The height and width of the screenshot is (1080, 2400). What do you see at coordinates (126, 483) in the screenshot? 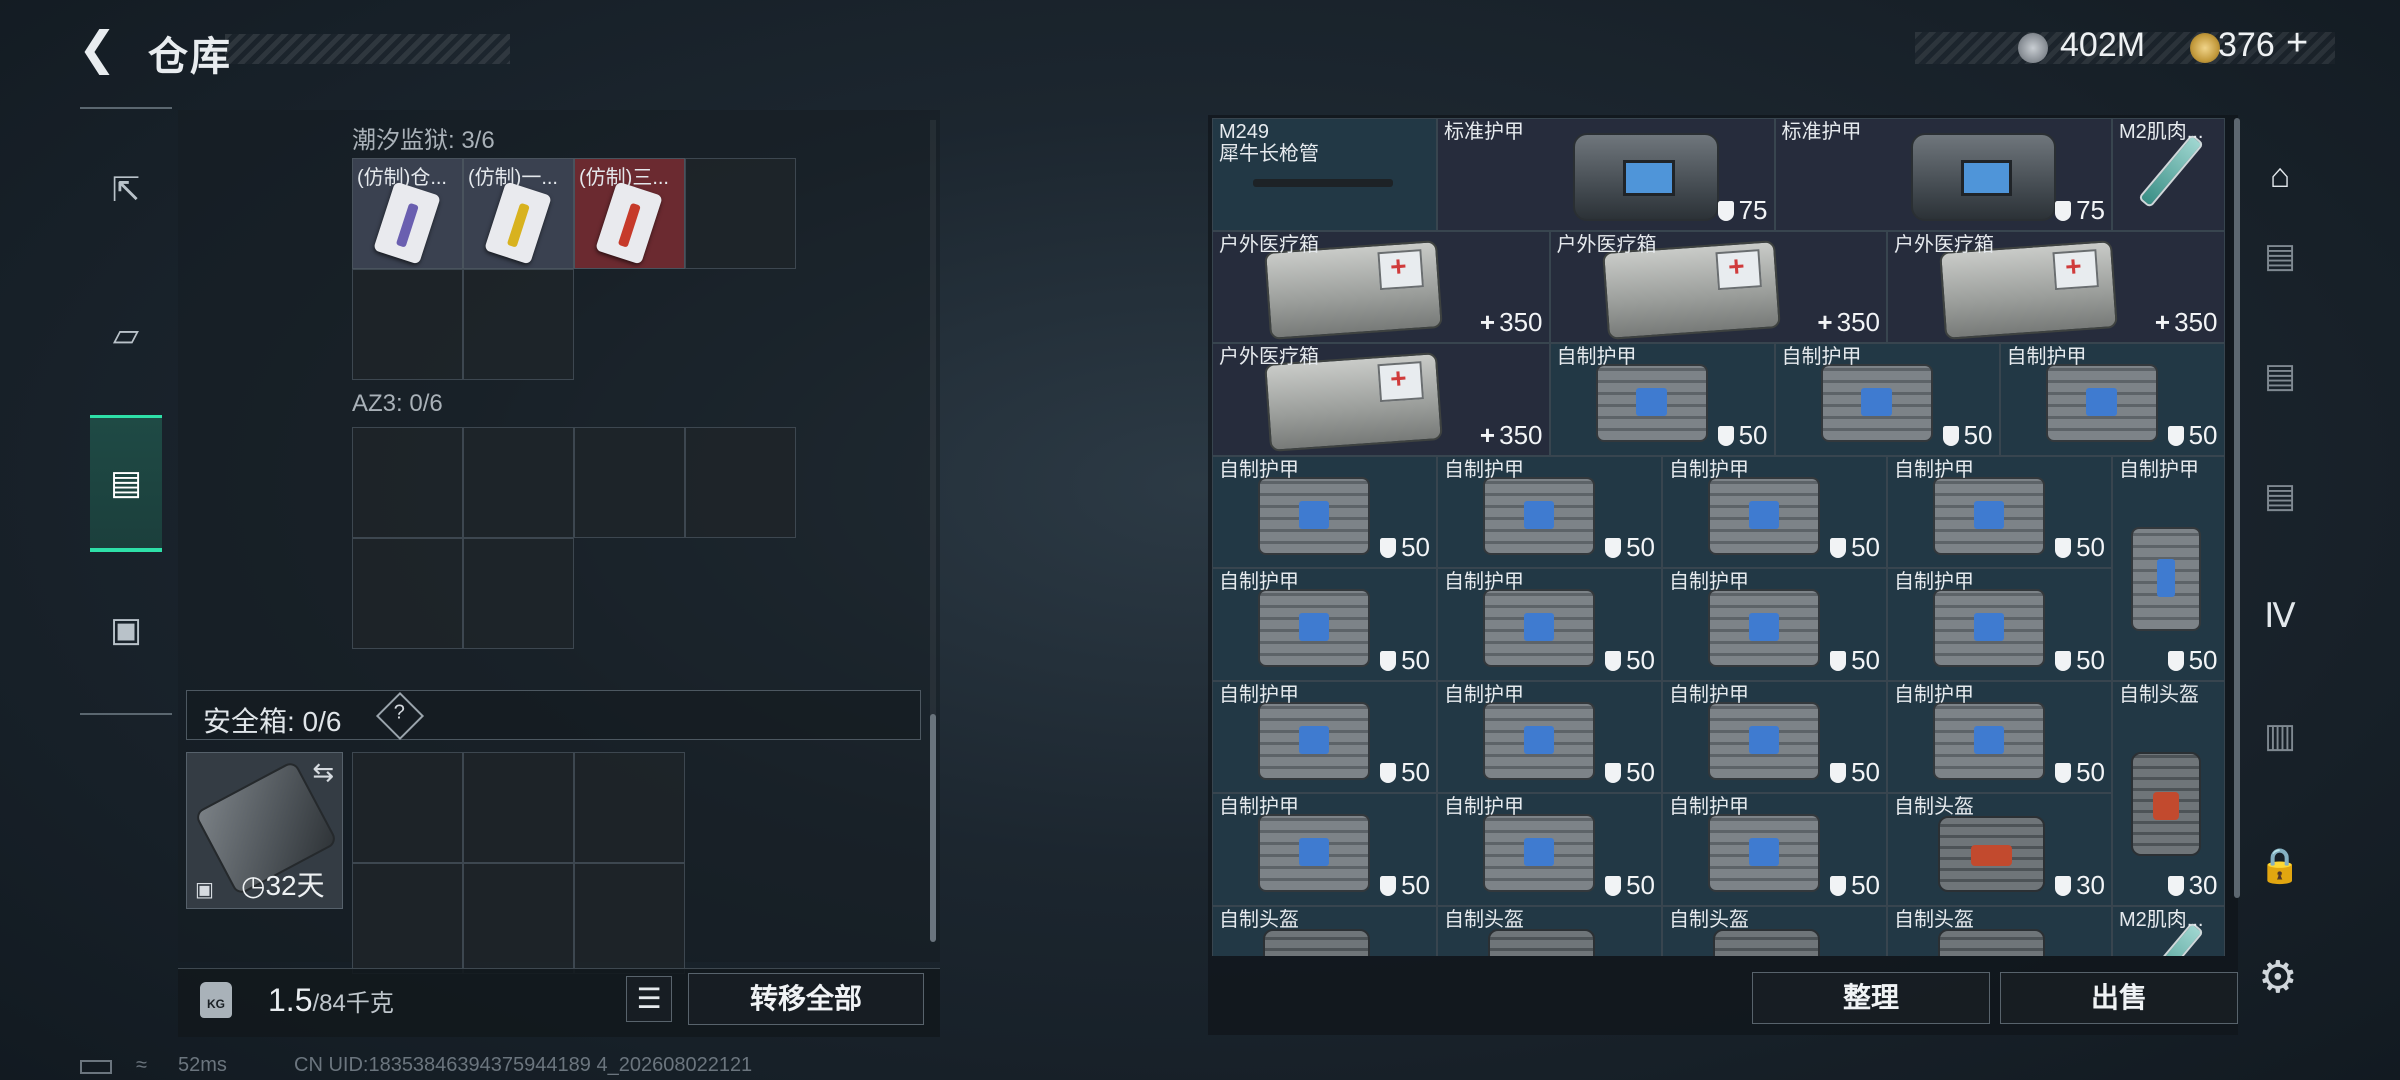
I see `backpack-tab: ▤` at bounding box center [126, 483].